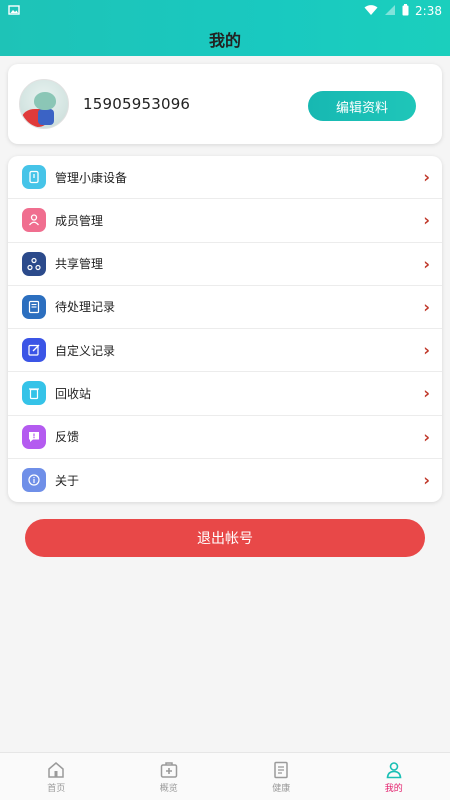 The image size is (450, 800). What do you see at coordinates (405, 11) in the screenshot?
I see `battery-icon` at bounding box center [405, 11].